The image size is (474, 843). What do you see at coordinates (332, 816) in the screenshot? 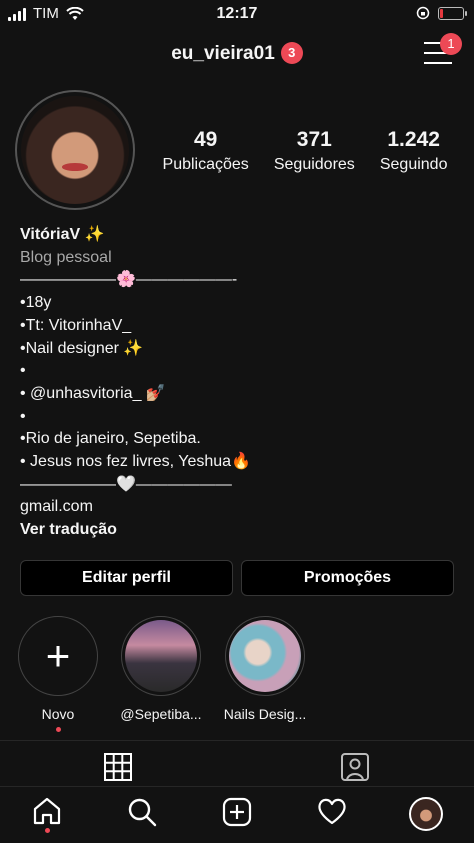
I see `activity-heart-icon` at bounding box center [332, 816].